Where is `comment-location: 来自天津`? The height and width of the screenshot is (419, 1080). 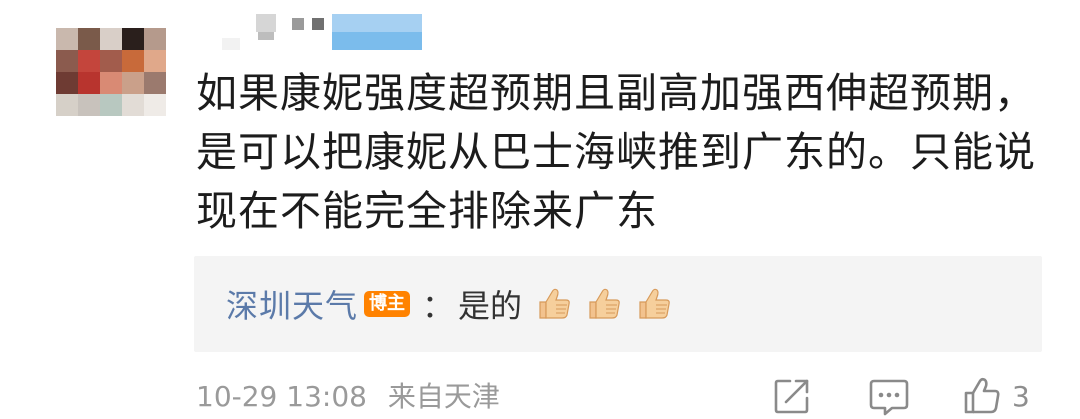
comment-location: 来自天津 is located at coordinates (443, 396).